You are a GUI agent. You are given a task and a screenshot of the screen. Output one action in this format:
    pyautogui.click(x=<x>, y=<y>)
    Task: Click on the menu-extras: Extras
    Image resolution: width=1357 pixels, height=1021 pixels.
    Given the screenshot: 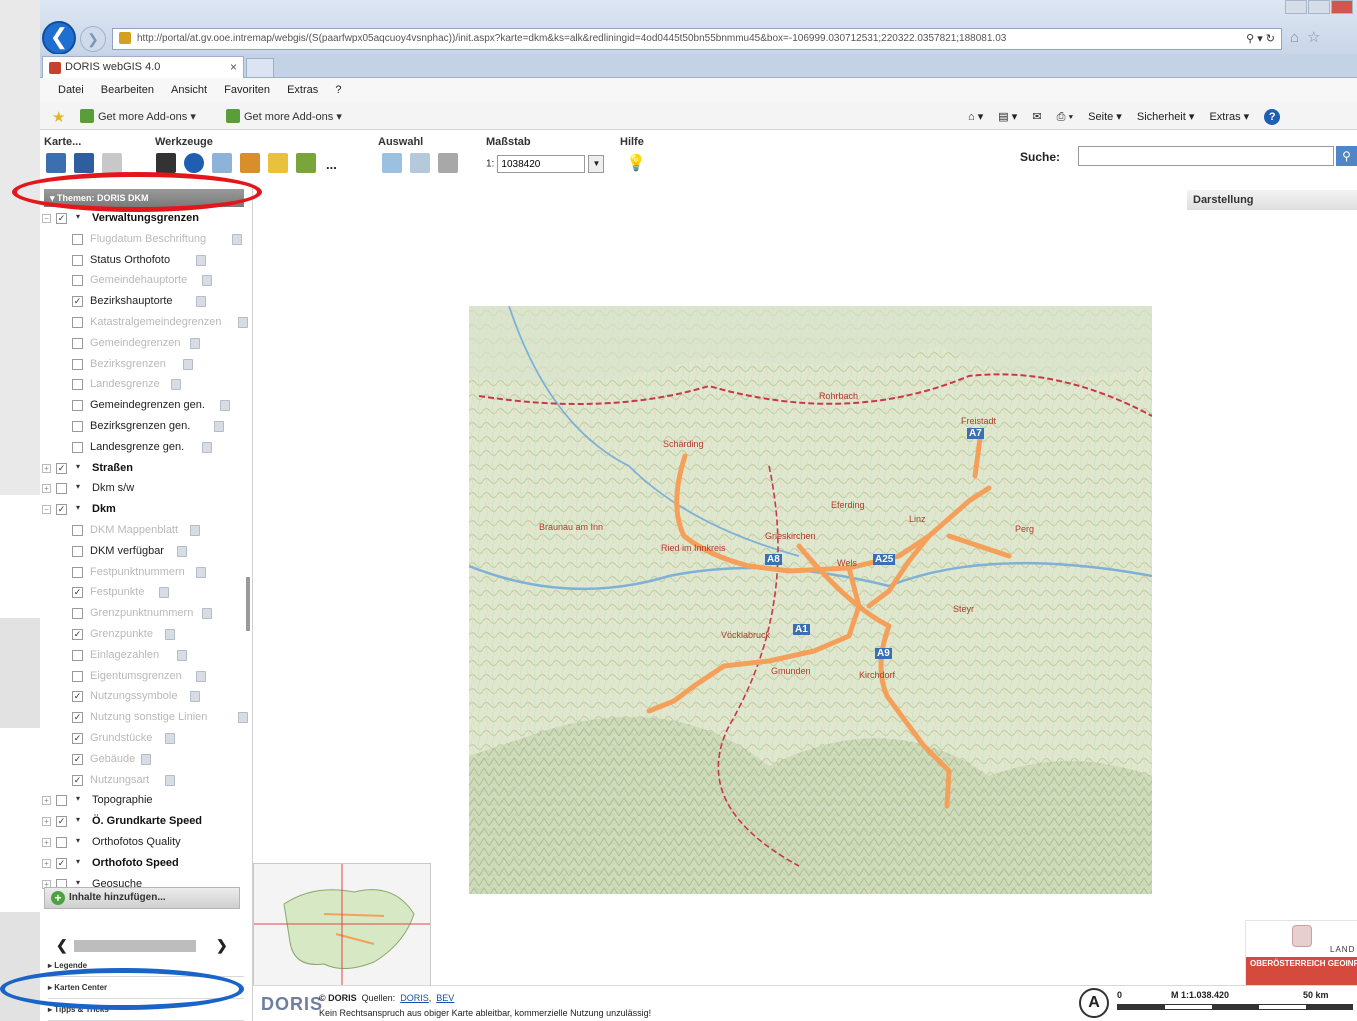 What is the action you would take?
    pyautogui.click(x=302, y=90)
    